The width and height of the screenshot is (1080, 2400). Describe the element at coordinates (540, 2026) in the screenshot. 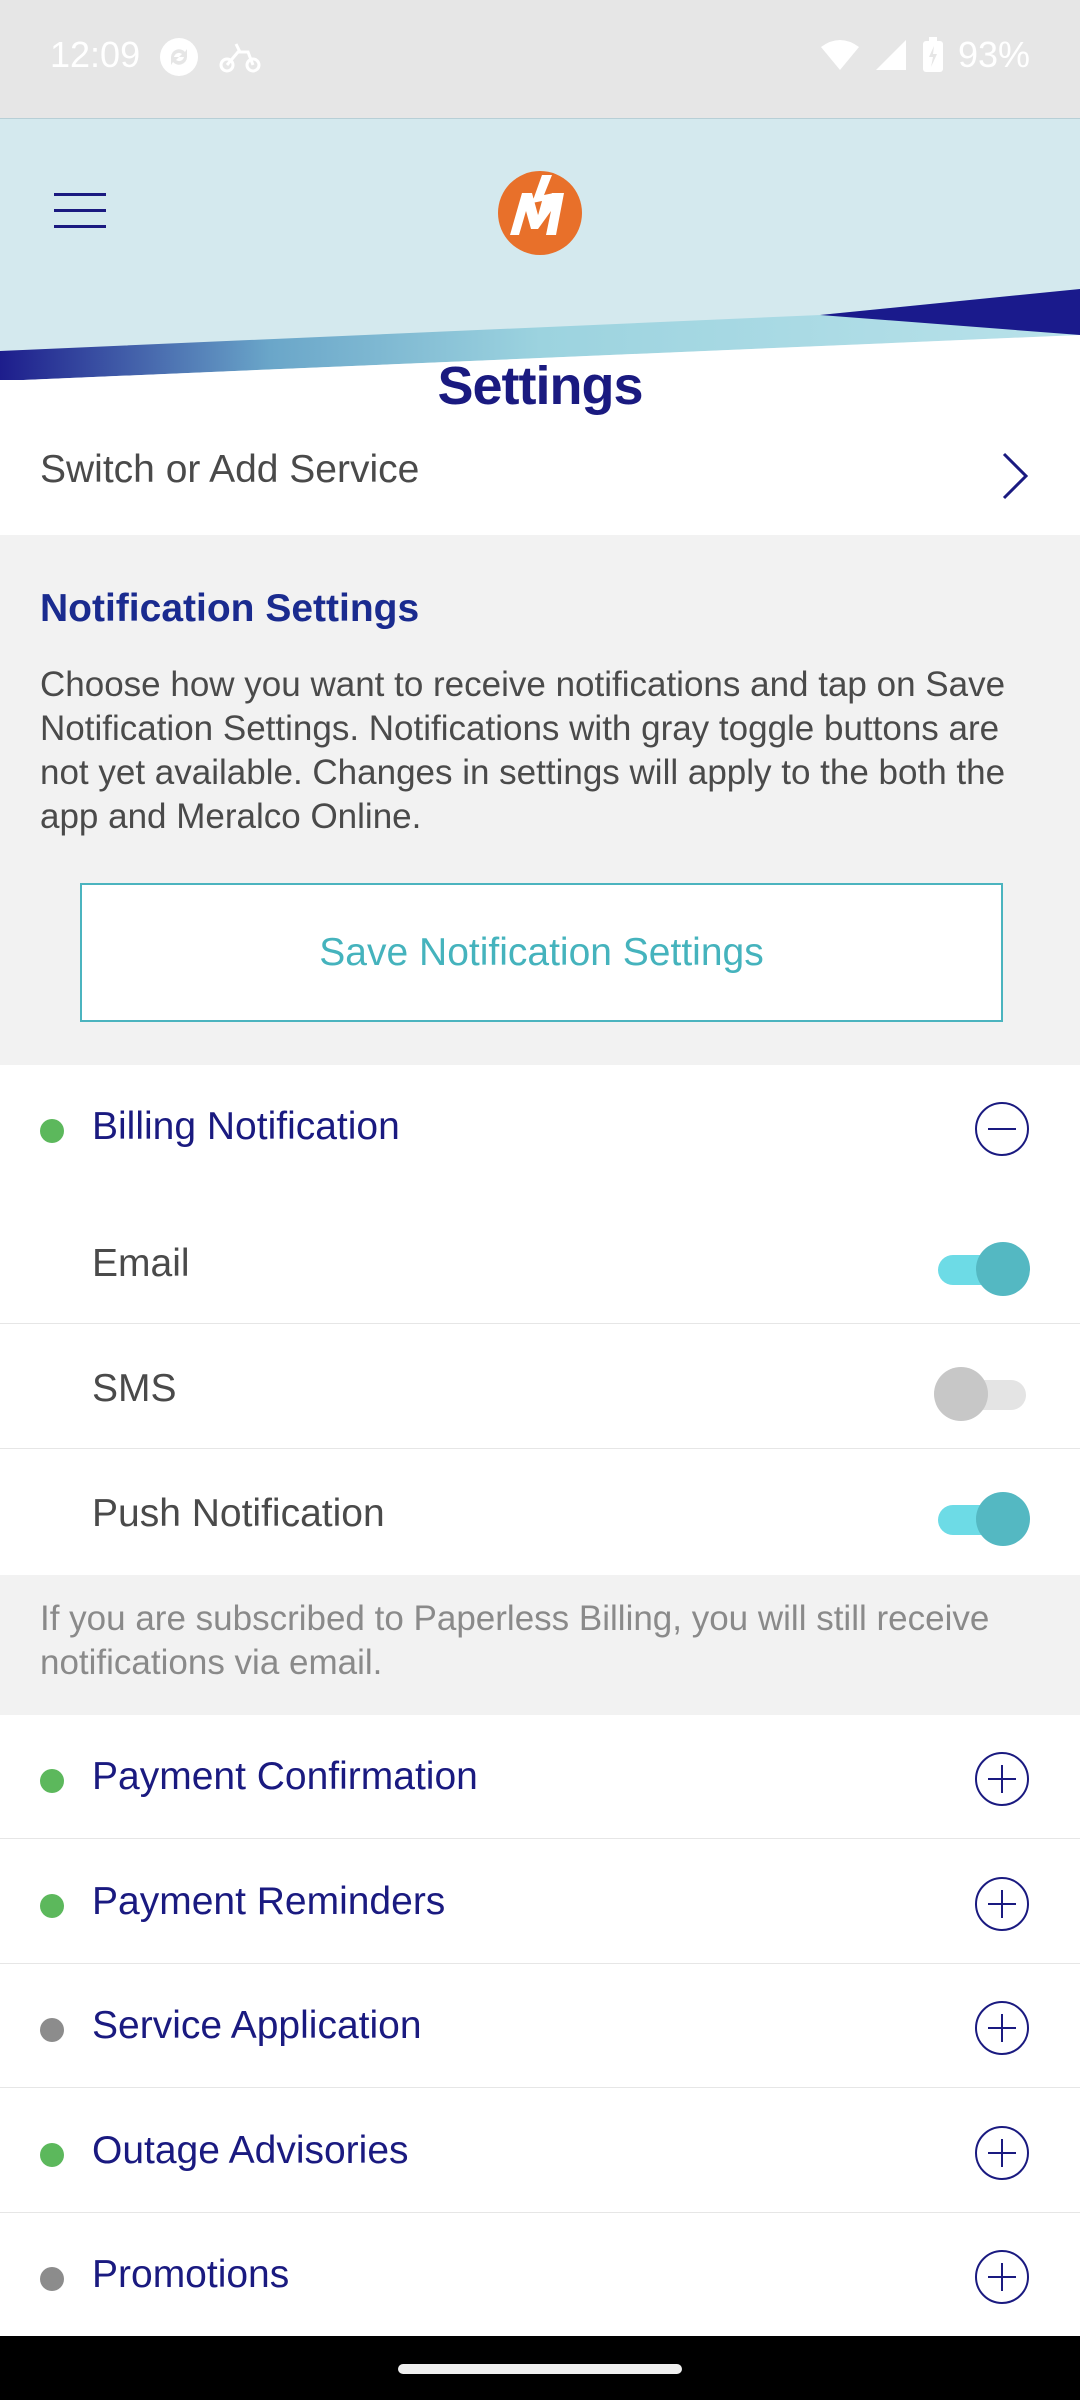

I see `category-service-application: Service Application` at that location.